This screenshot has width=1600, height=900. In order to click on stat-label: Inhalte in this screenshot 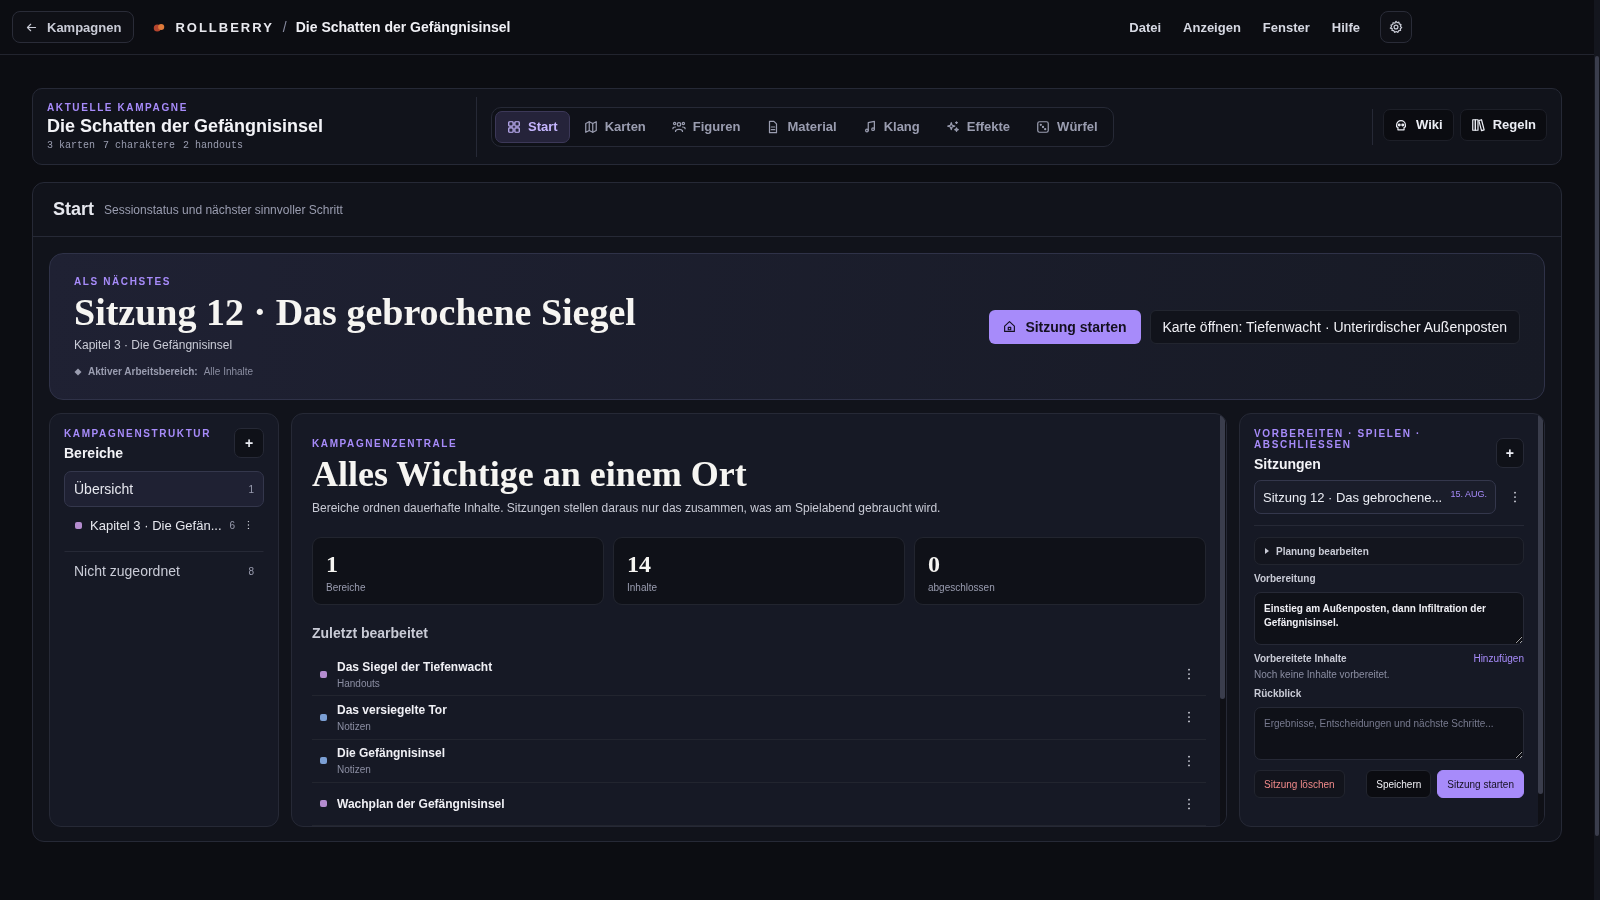, I will do `click(643, 587)`.